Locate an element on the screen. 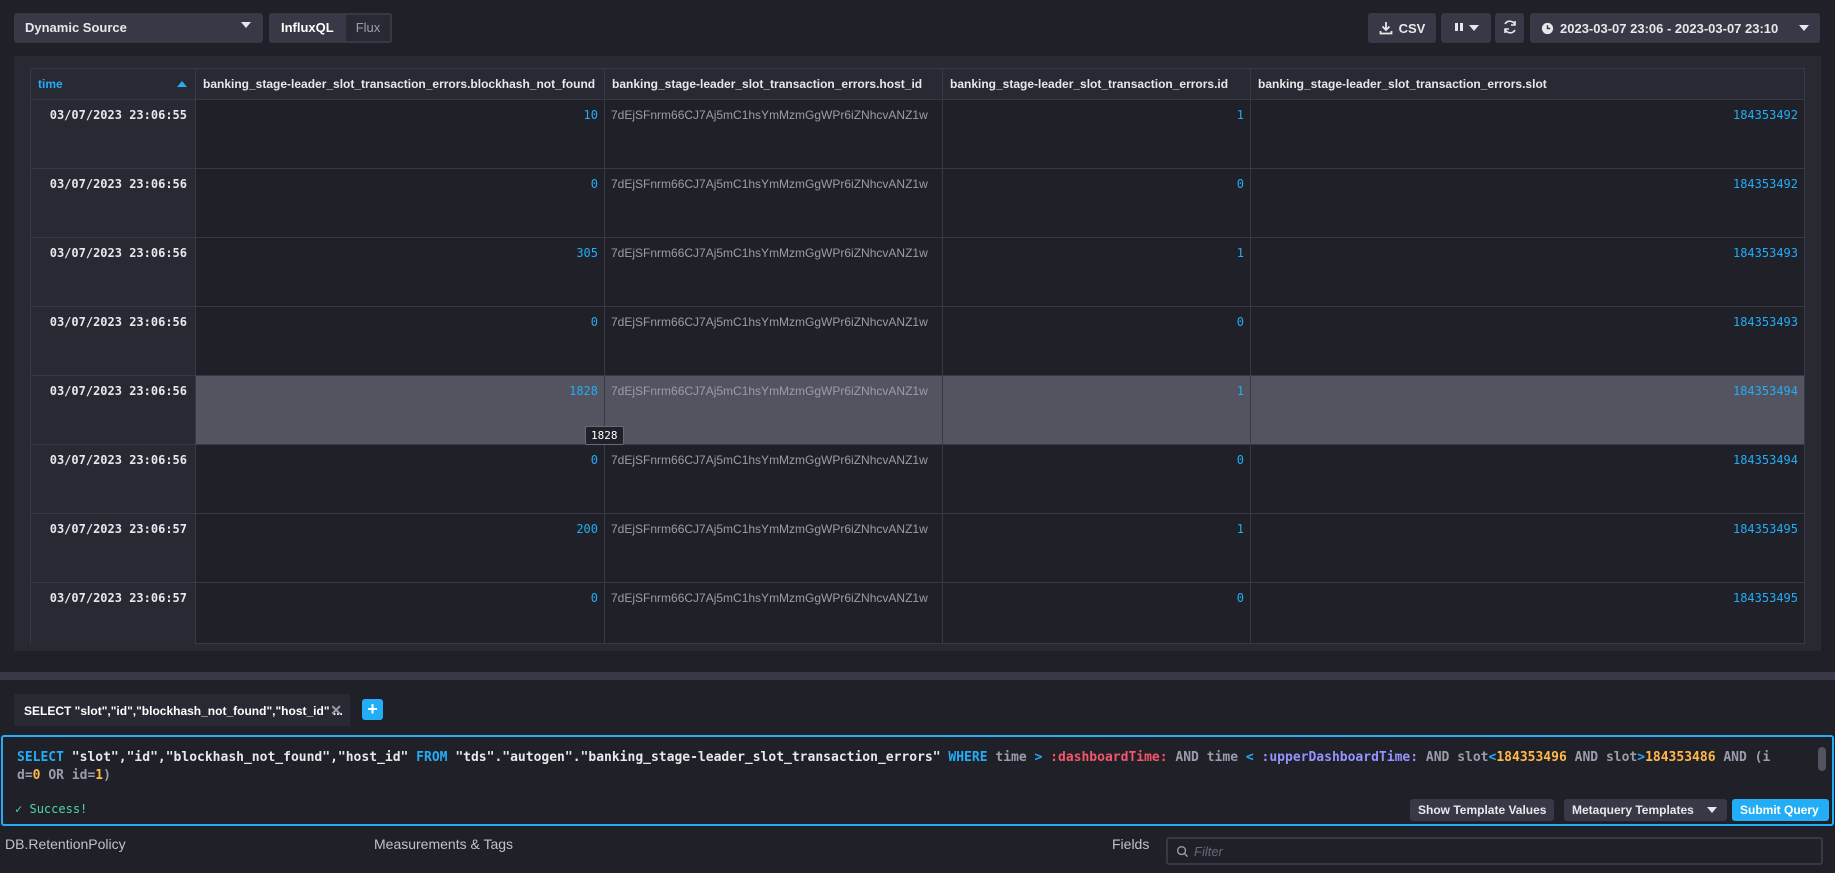 The height and width of the screenshot is (873, 1835). refresh-button is located at coordinates (1509, 28).